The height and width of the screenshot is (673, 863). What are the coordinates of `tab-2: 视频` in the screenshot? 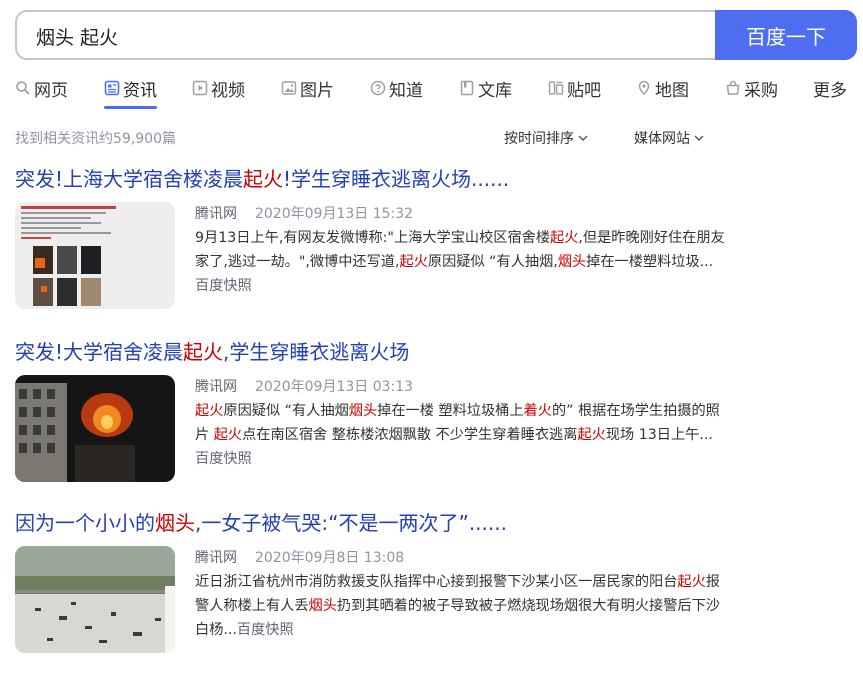 It's located at (218, 88).